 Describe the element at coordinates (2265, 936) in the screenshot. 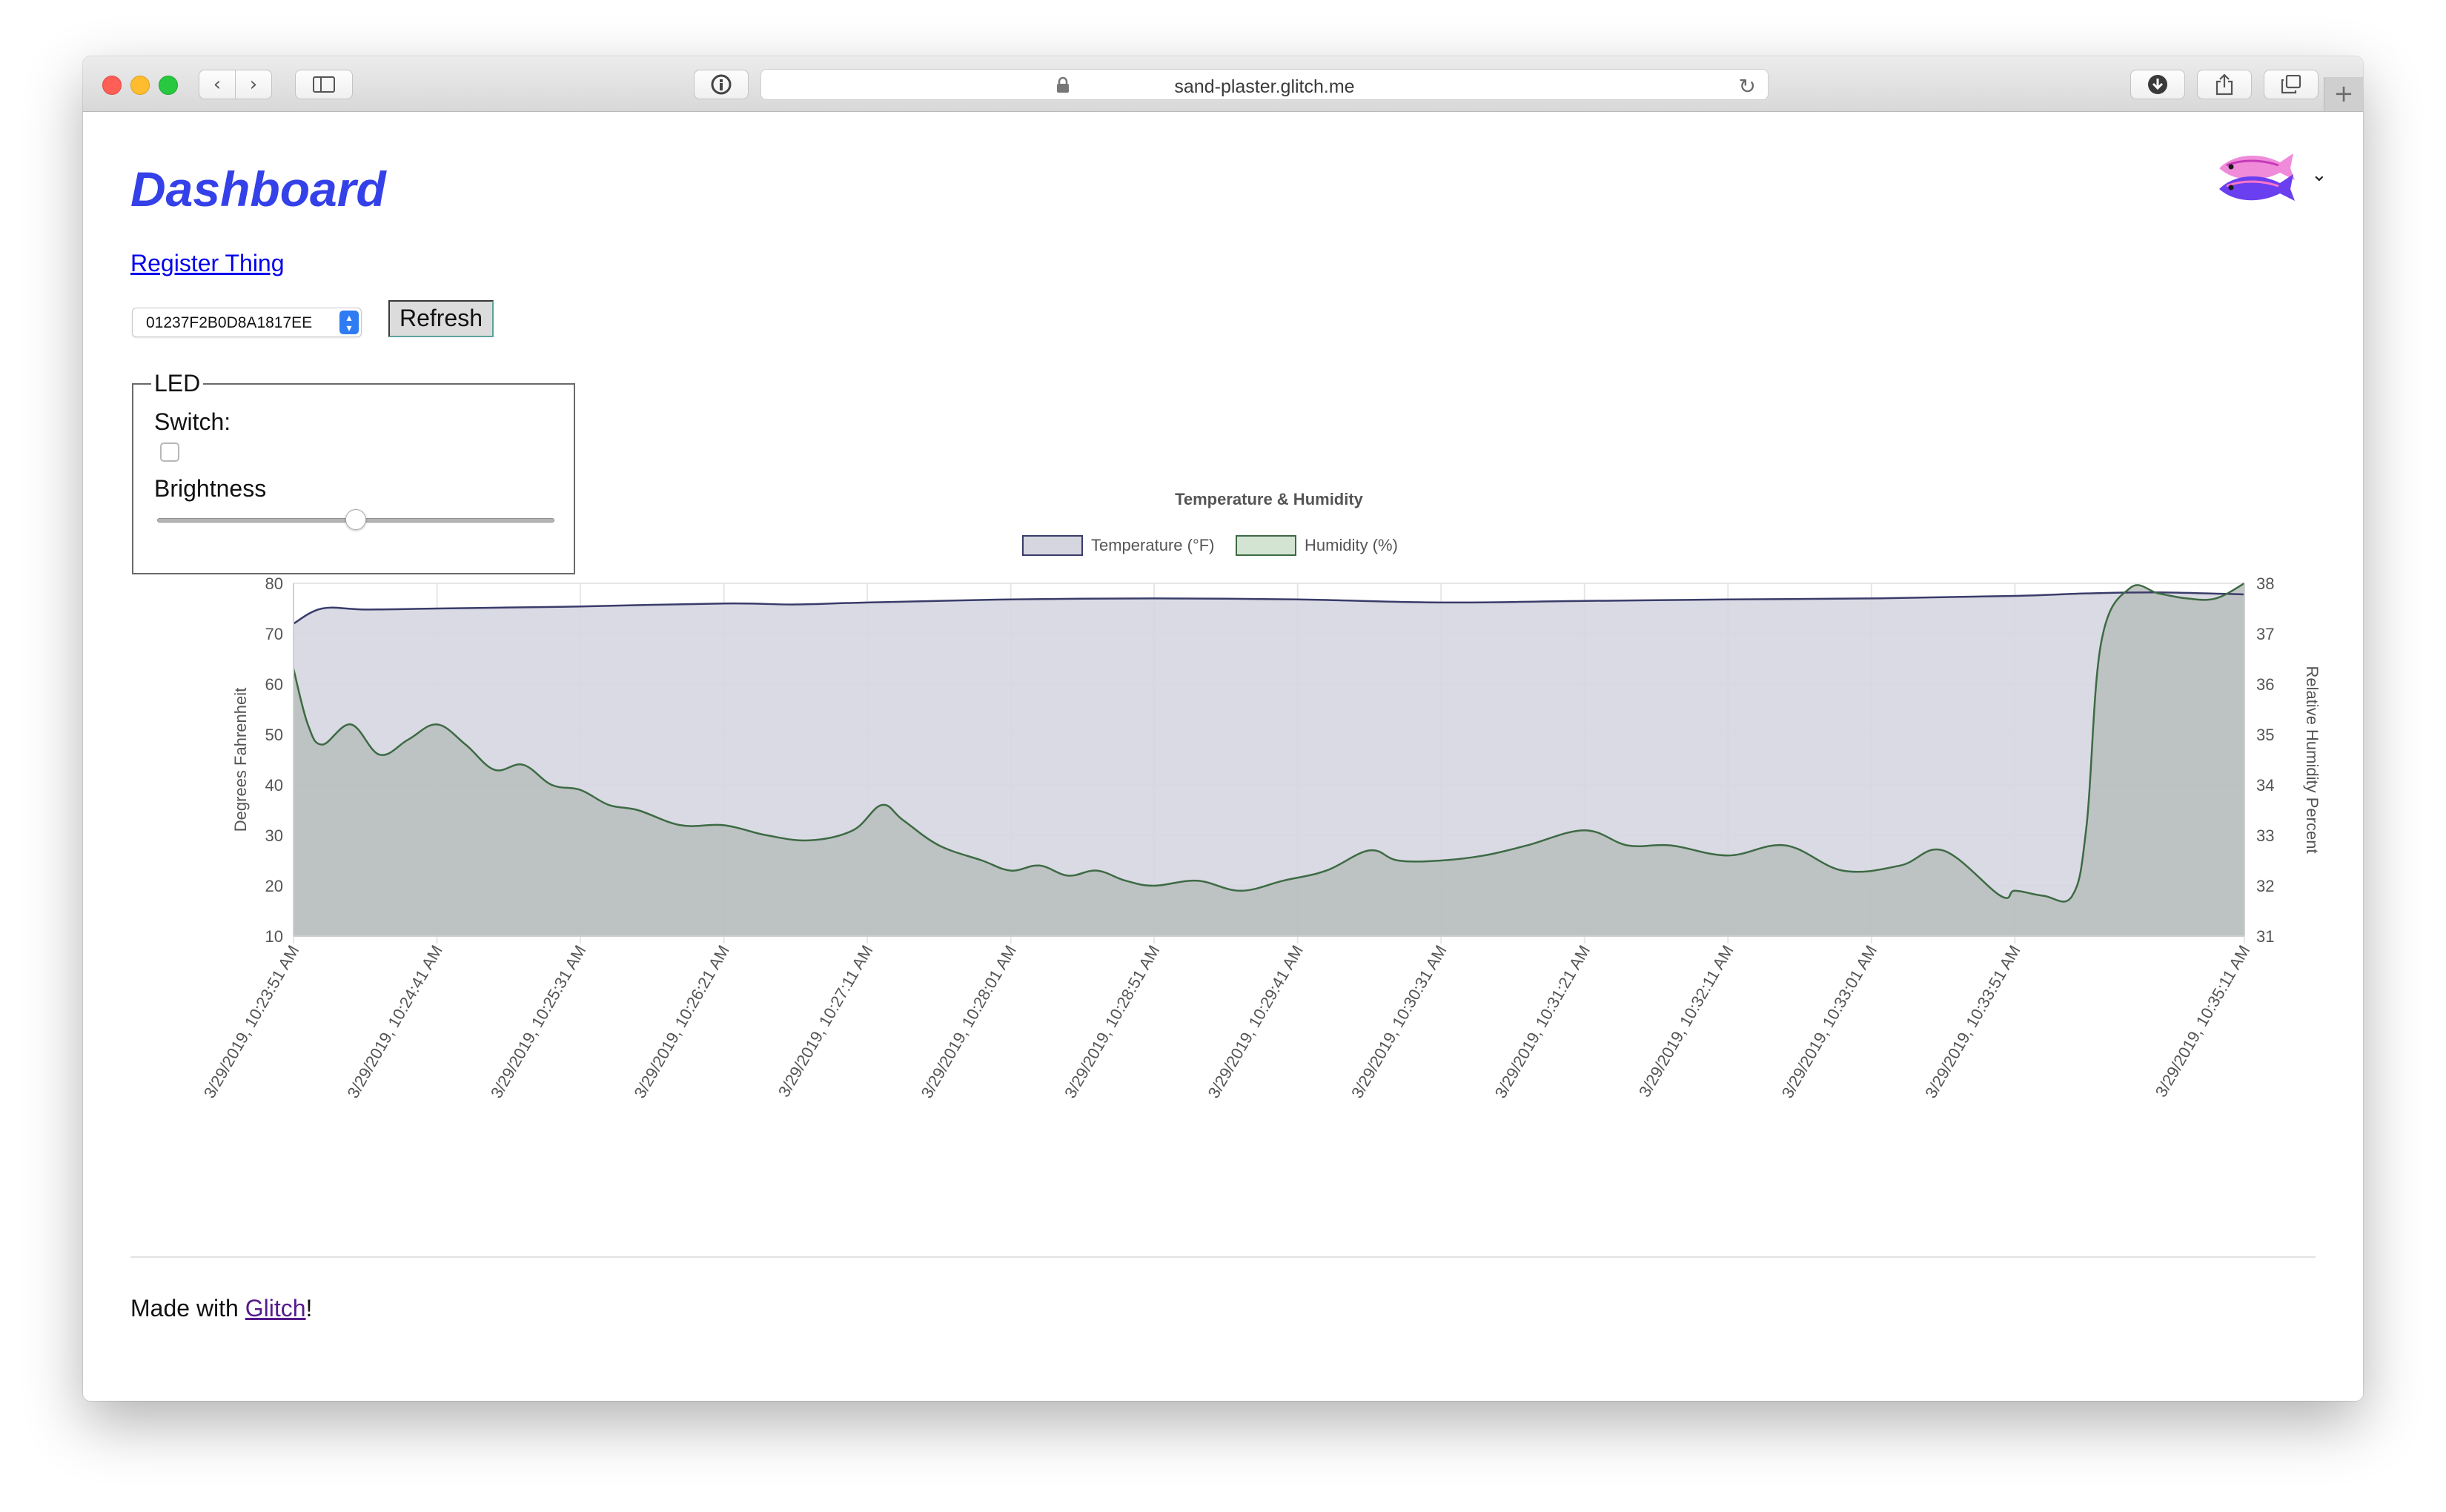

I see `y-right-tick-label: 31` at that location.